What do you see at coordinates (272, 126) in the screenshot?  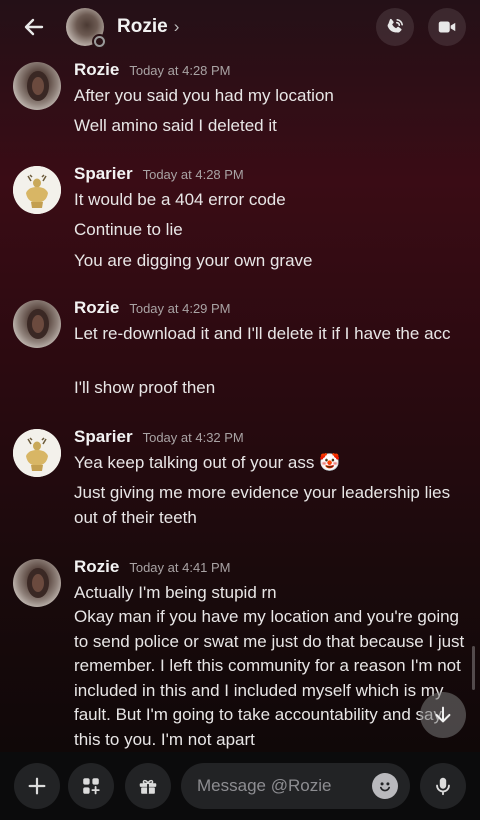 I see `message-text: Well amino said I deleted it` at bounding box center [272, 126].